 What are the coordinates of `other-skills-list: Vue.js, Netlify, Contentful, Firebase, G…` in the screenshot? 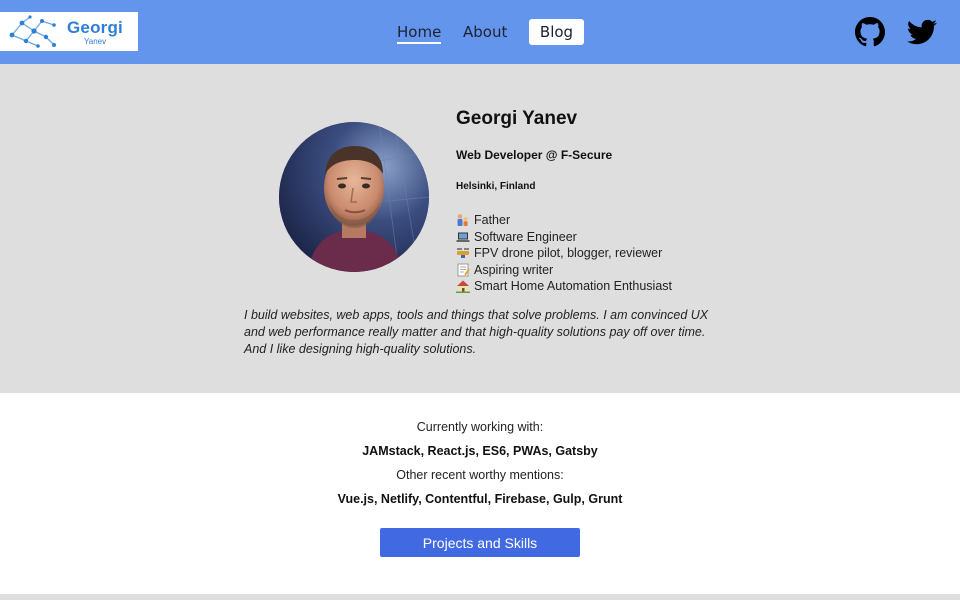 It's located at (480, 499).